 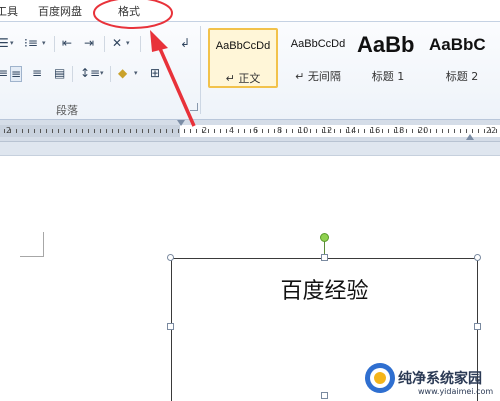 What do you see at coordinates (462, 76) in the screenshot?
I see `style-heading-2-name: 标题 2` at bounding box center [462, 76].